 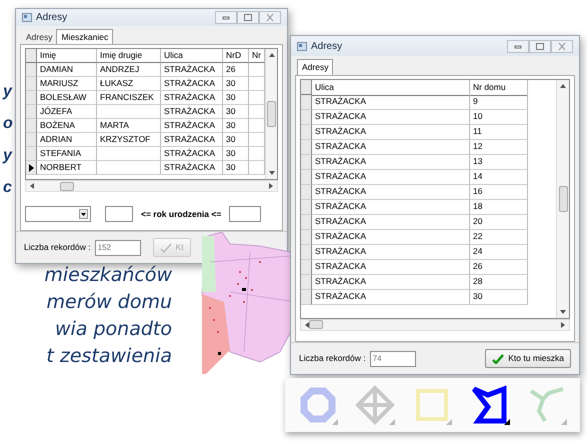 What do you see at coordinates (67, 154) in the screenshot?
I see `table-cell: STEFANIA` at bounding box center [67, 154].